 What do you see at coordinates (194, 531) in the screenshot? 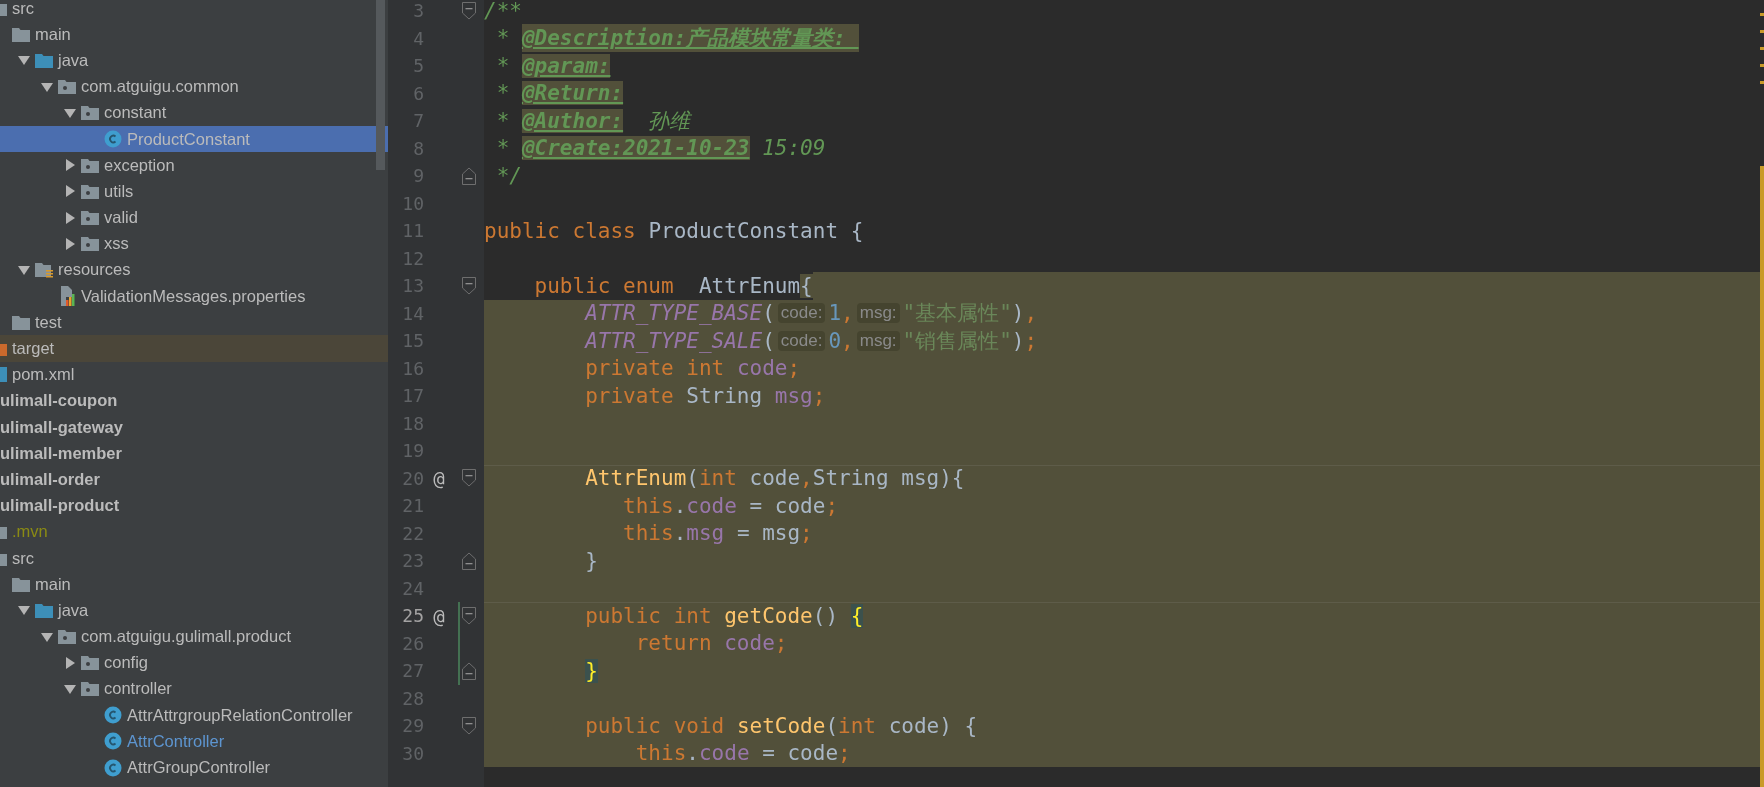
I see `tree-item: .mvn` at bounding box center [194, 531].